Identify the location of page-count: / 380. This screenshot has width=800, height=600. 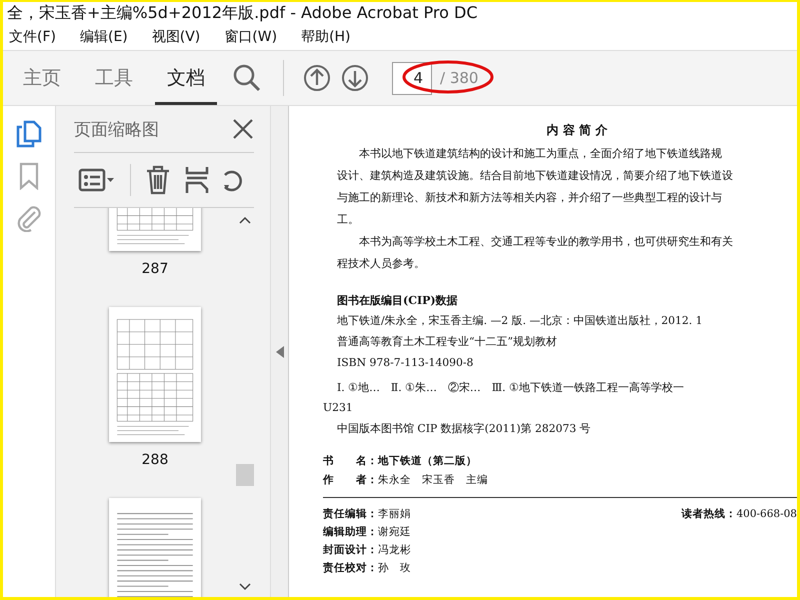
(459, 78).